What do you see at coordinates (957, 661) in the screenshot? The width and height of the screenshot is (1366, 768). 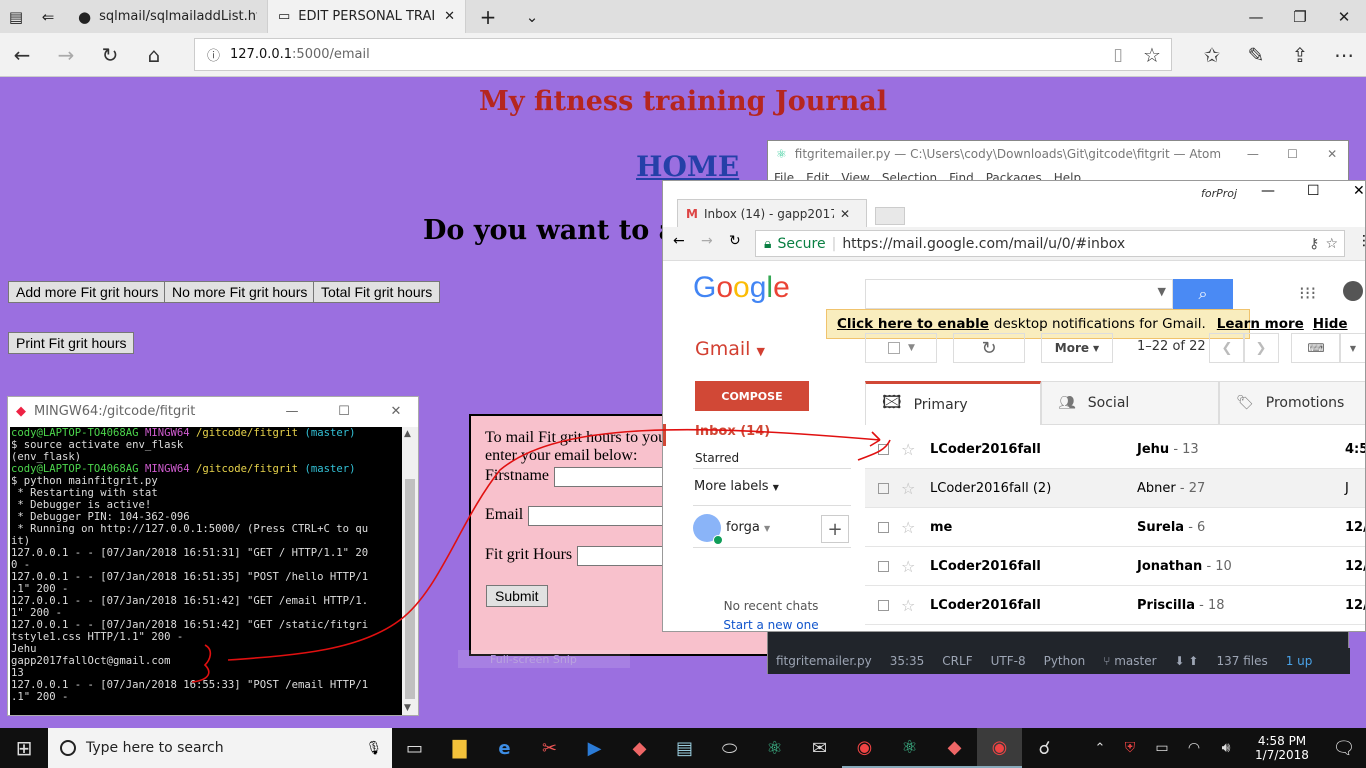 I see `status-eol: CRLF` at bounding box center [957, 661].